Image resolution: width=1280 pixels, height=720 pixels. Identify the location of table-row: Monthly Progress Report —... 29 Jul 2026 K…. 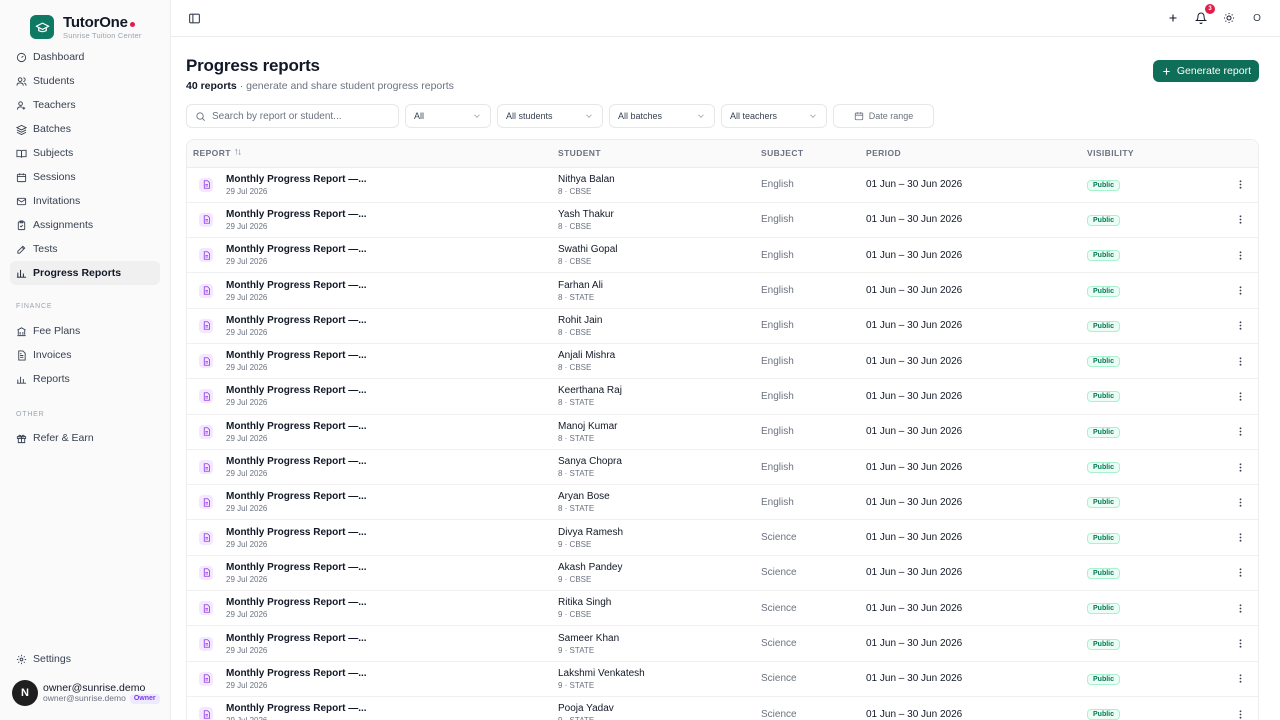
(722, 396).